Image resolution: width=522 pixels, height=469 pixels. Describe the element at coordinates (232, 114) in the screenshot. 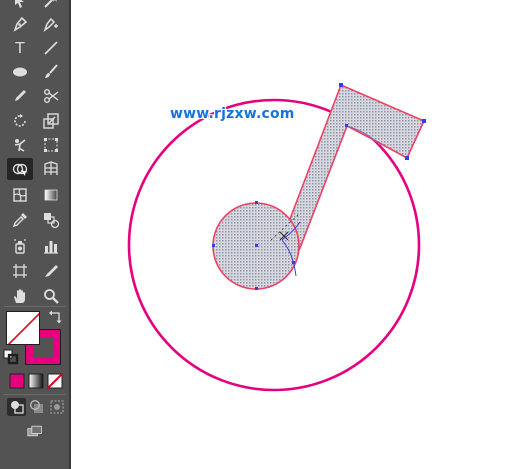

I see `watermark-text: www.rjzxw.com` at that location.